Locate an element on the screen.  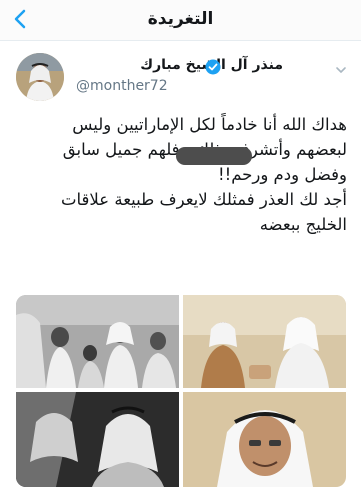
verified-badge is located at coordinates (213, 67).